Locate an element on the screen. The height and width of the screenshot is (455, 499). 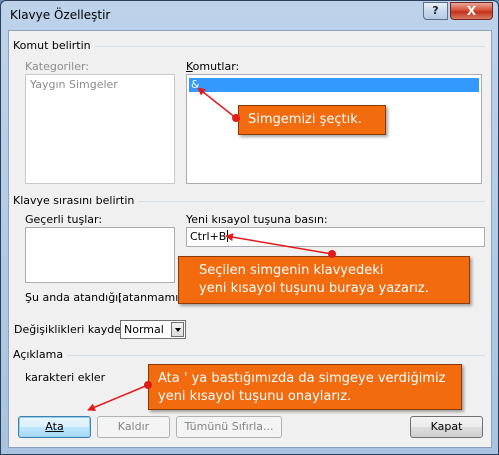
categories-list: Yaygın Simgeler is located at coordinates (100, 129).